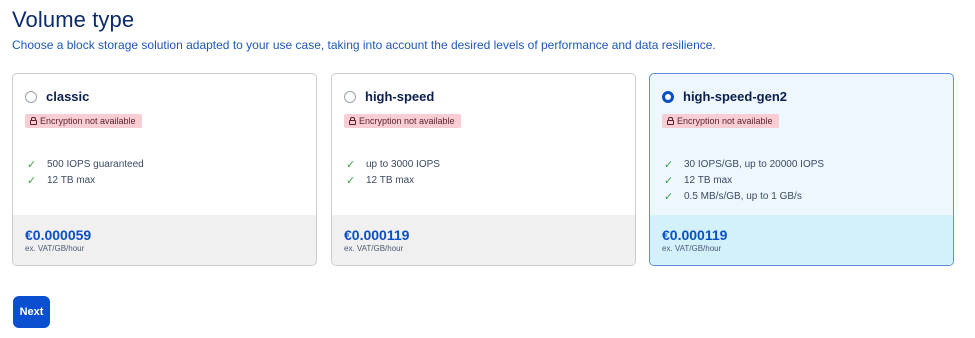  Describe the element at coordinates (31, 96) in the screenshot. I see `radio-classic` at that location.